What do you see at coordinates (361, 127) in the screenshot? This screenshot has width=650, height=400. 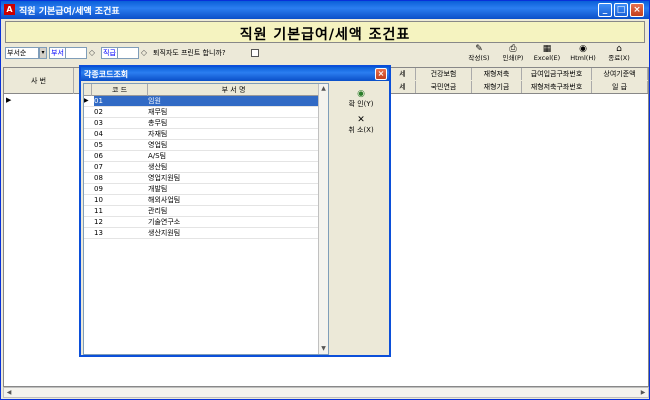 I see `cancel-button: ✕ 취 소(X)` at bounding box center [361, 127].